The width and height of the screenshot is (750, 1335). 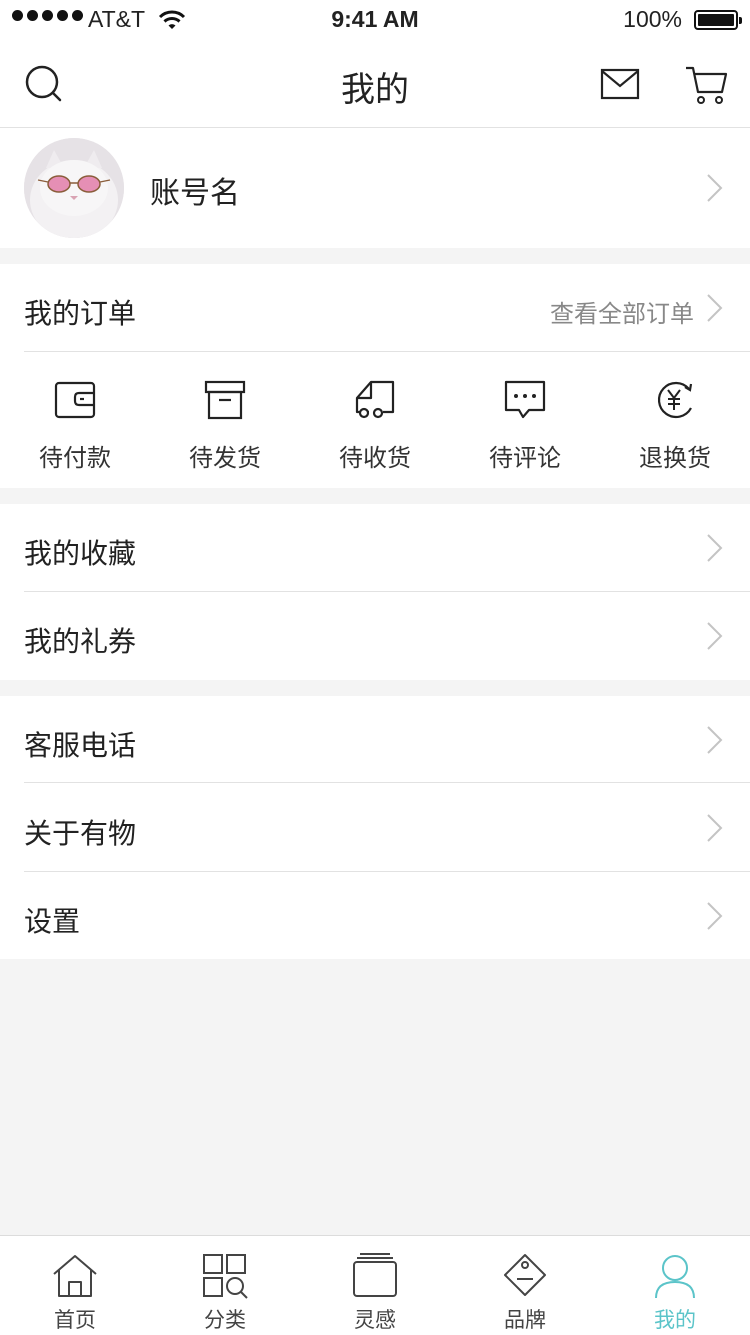 What do you see at coordinates (52, 921) in the screenshot?
I see `menu-item-label: 设置` at bounding box center [52, 921].